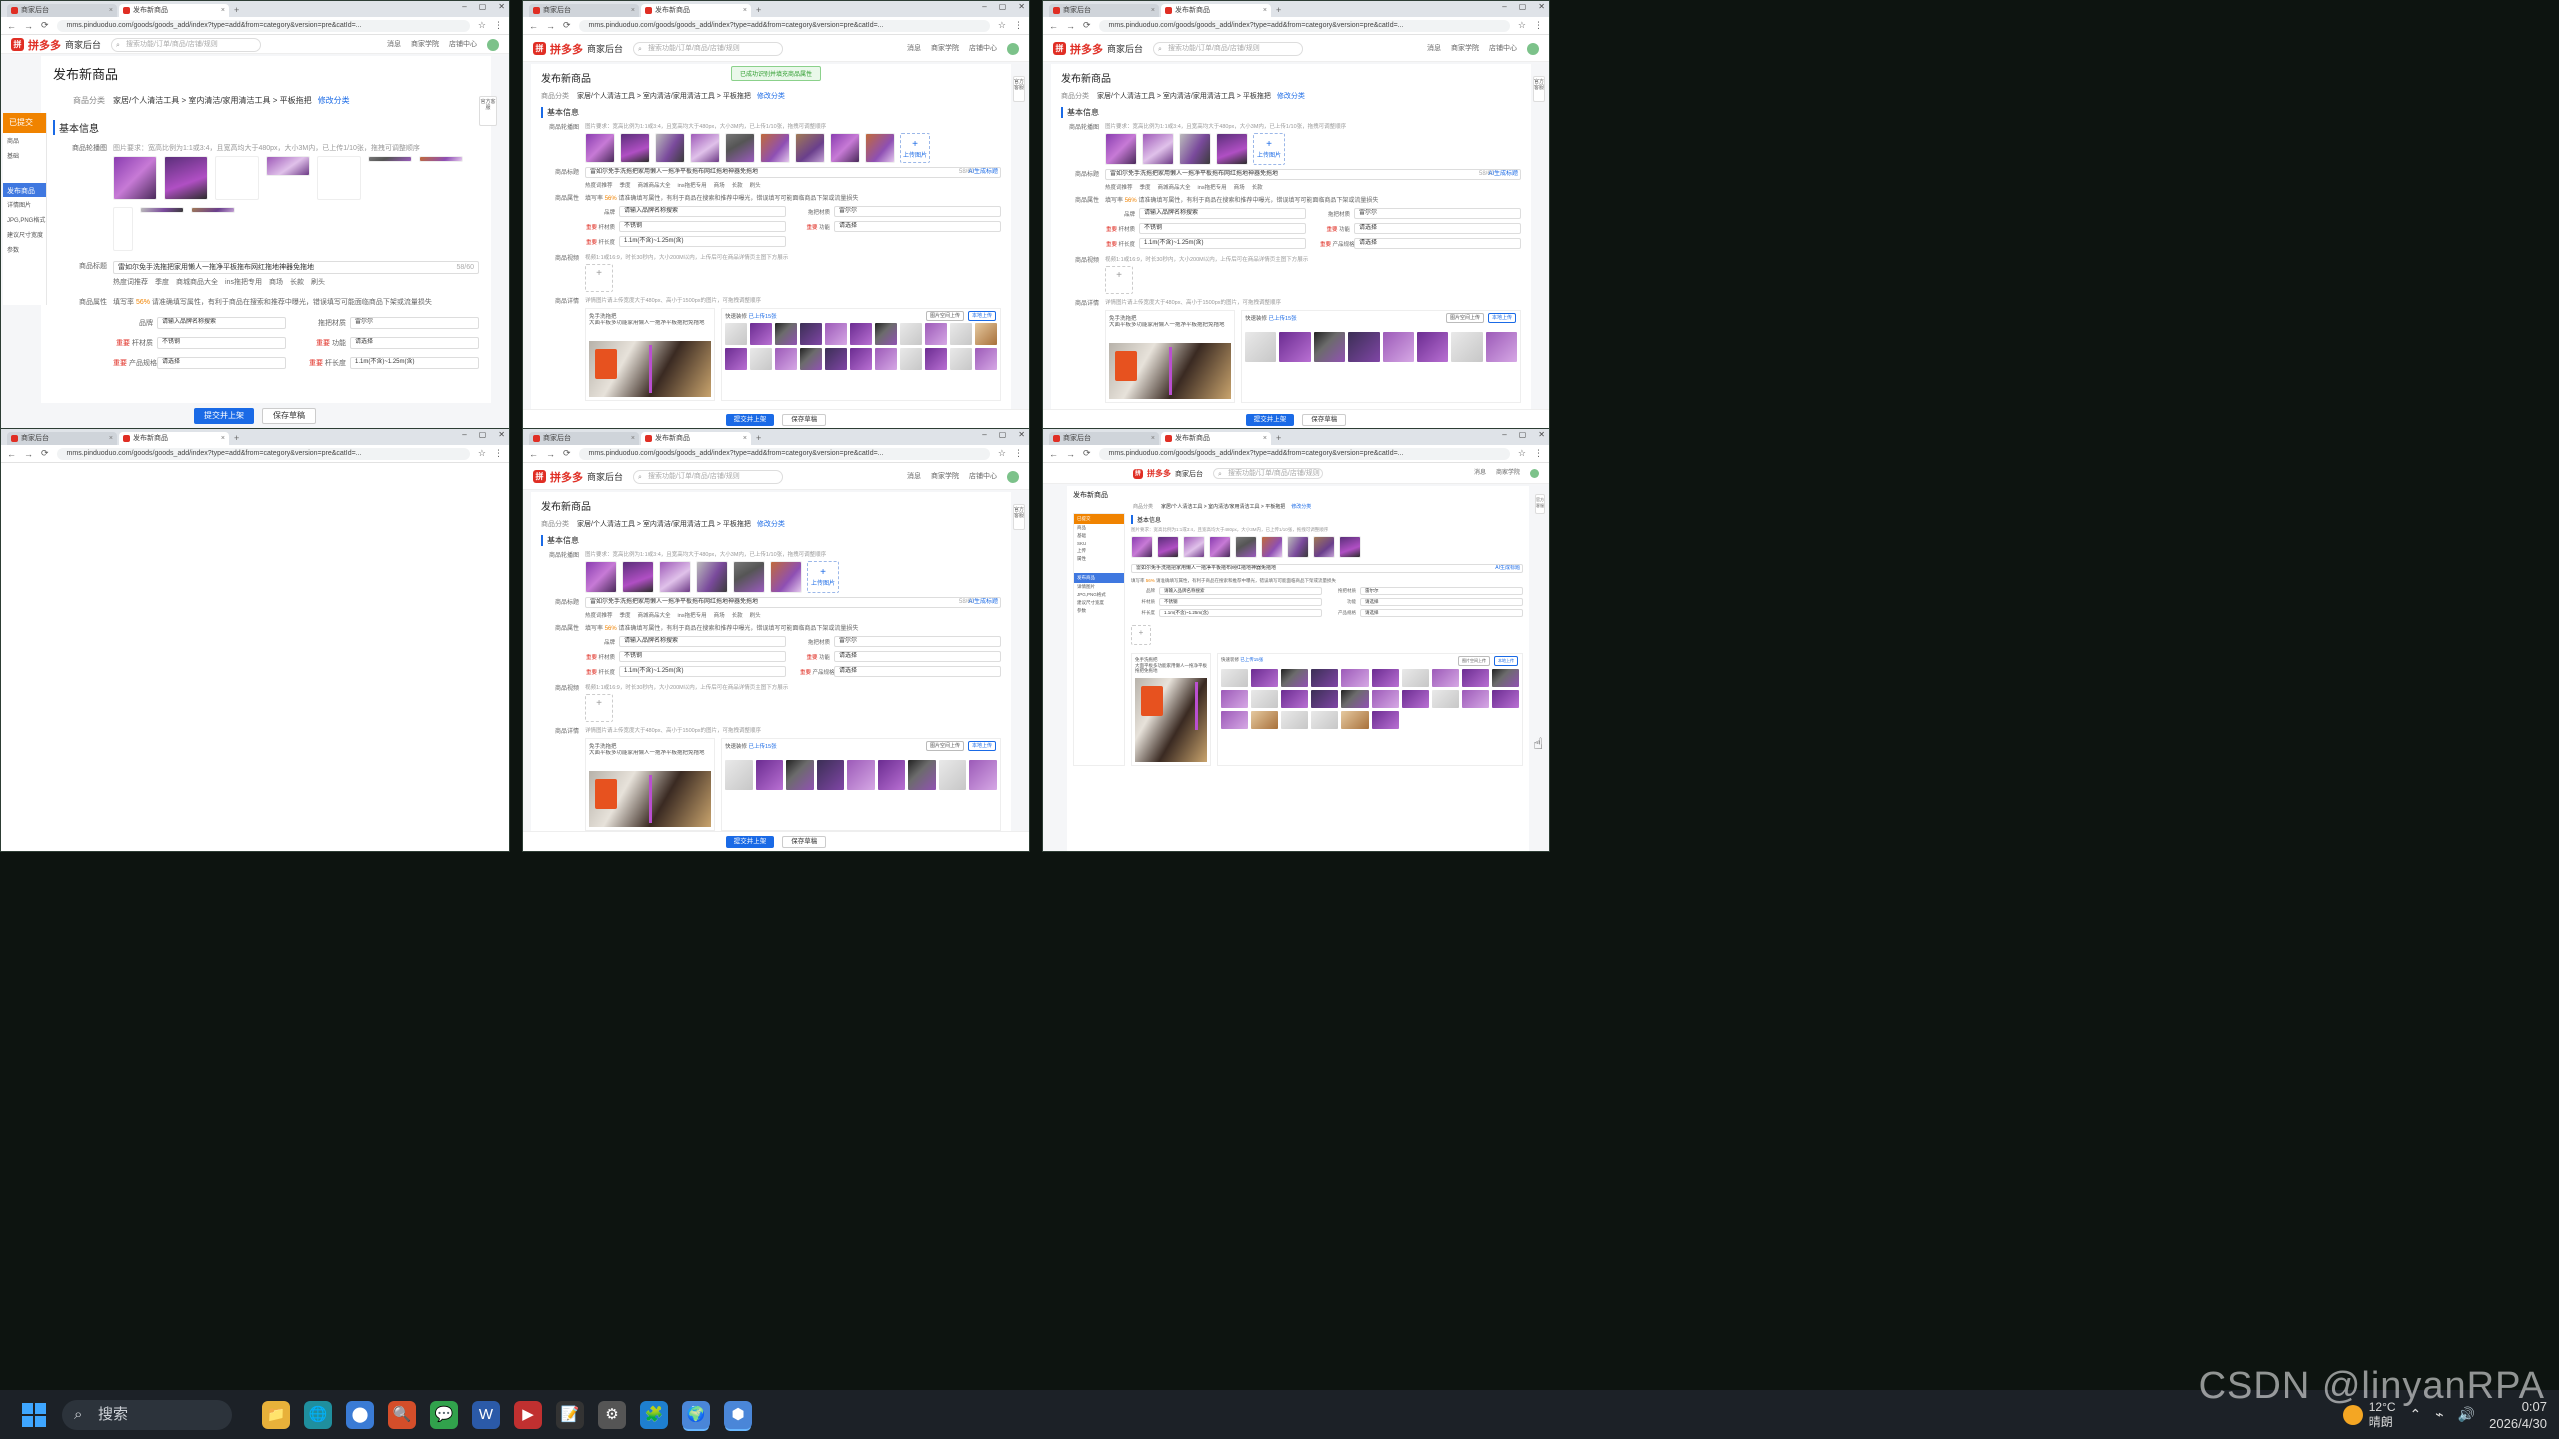 The image size is (2559, 1439). What do you see at coordinates (528, 1414) in the screenshot?
I see `media-player-icon: ▶` at bounding box center [528, 1414].